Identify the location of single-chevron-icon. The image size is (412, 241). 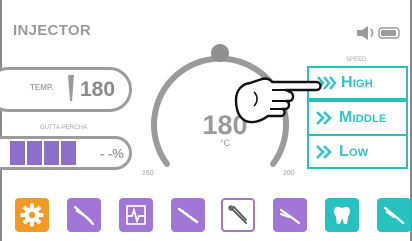
(324, 152).